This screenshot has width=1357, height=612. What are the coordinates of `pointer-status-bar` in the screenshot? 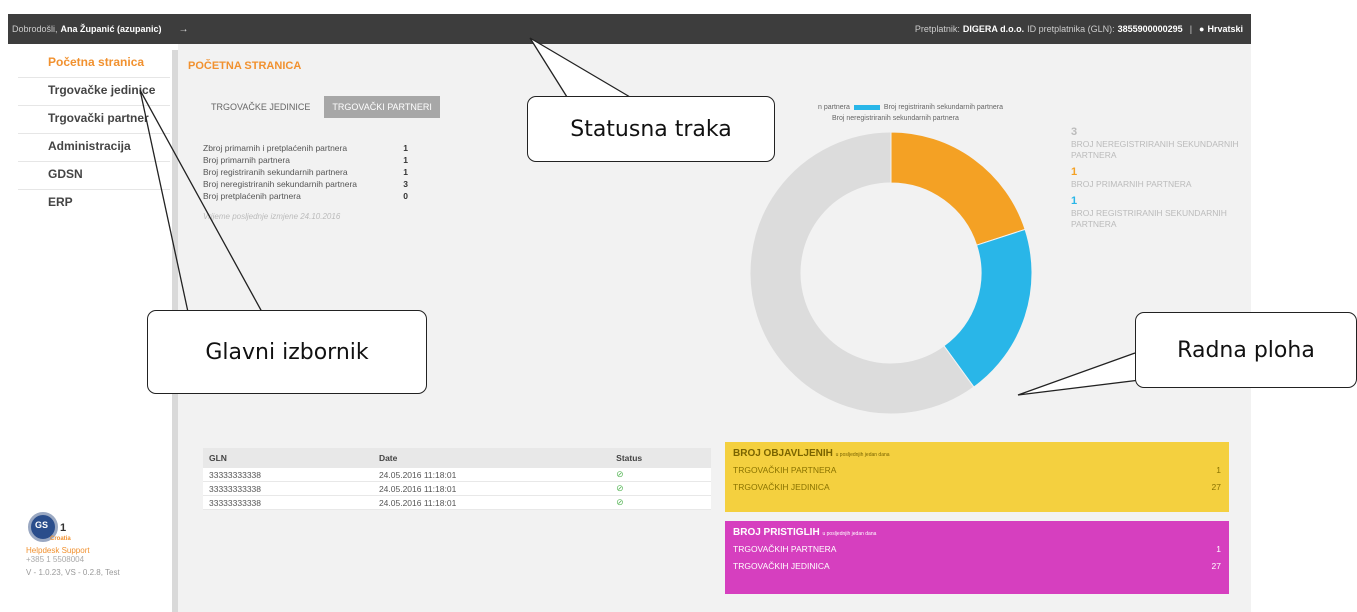 It's located at (580, 67).